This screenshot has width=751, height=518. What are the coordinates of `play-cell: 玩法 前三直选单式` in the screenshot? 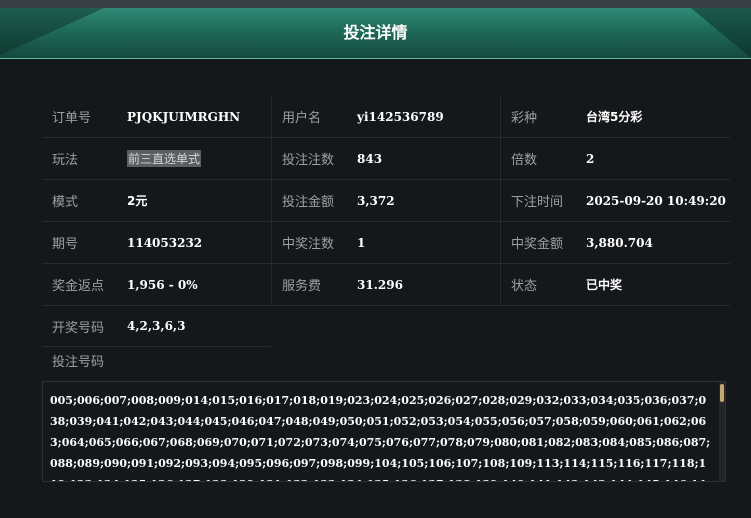 It's located at (156, 158).